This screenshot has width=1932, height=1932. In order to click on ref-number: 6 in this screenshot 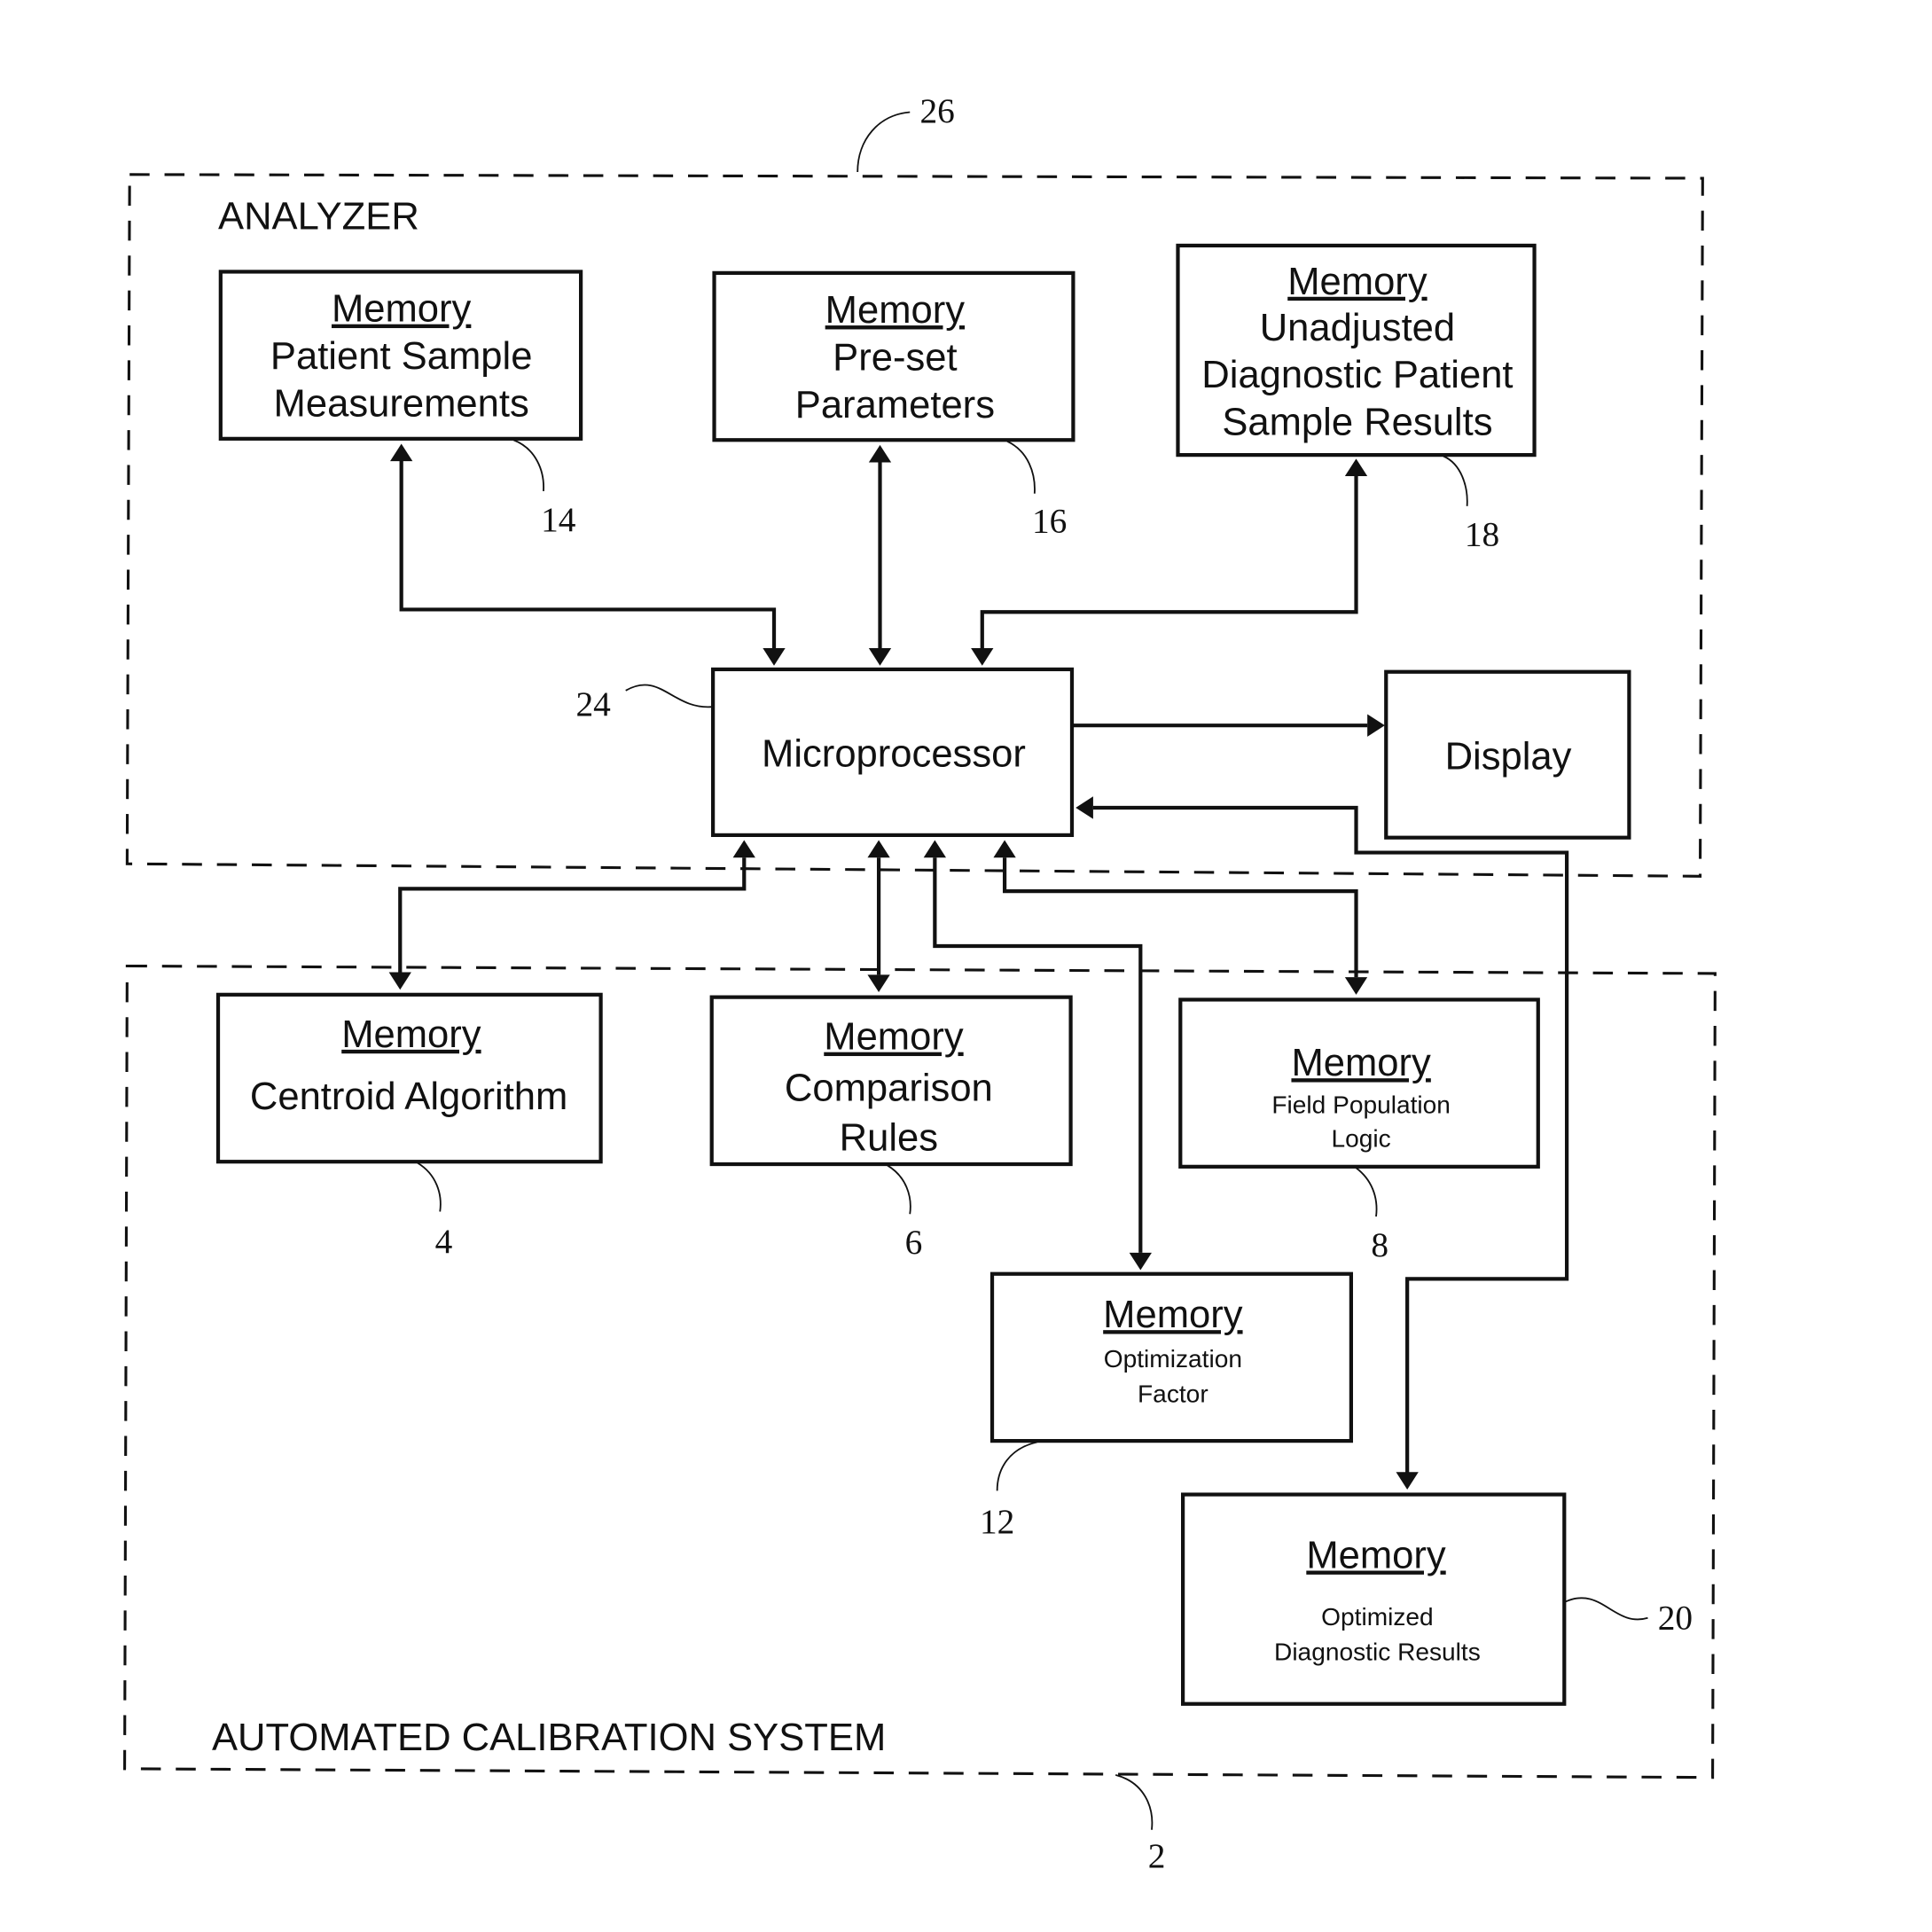, I will do `click(914, 1242)`.